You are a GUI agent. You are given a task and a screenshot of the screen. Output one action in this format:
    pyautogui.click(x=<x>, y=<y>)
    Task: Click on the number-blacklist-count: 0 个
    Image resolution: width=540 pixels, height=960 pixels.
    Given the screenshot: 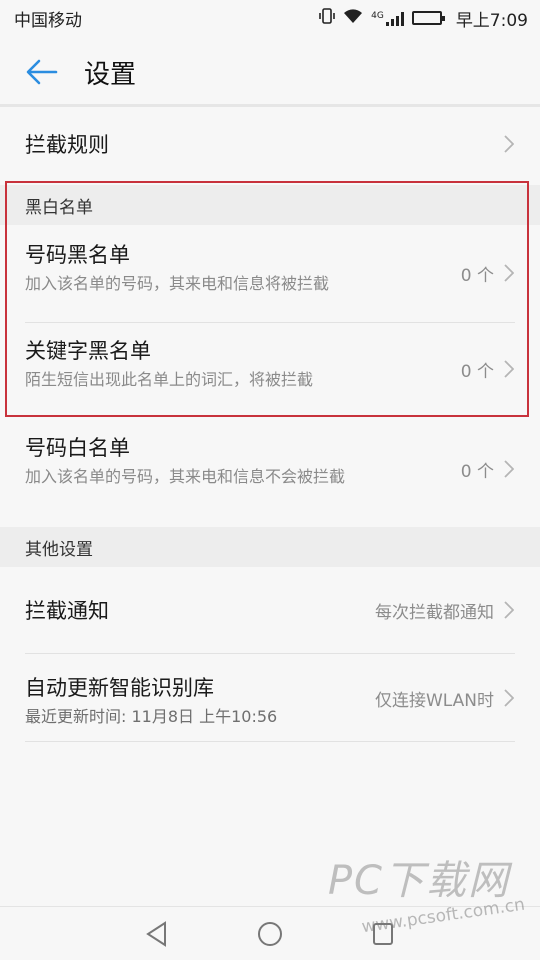 What is the action you would take?
    pyautogui.click(x=477, y=275)
    